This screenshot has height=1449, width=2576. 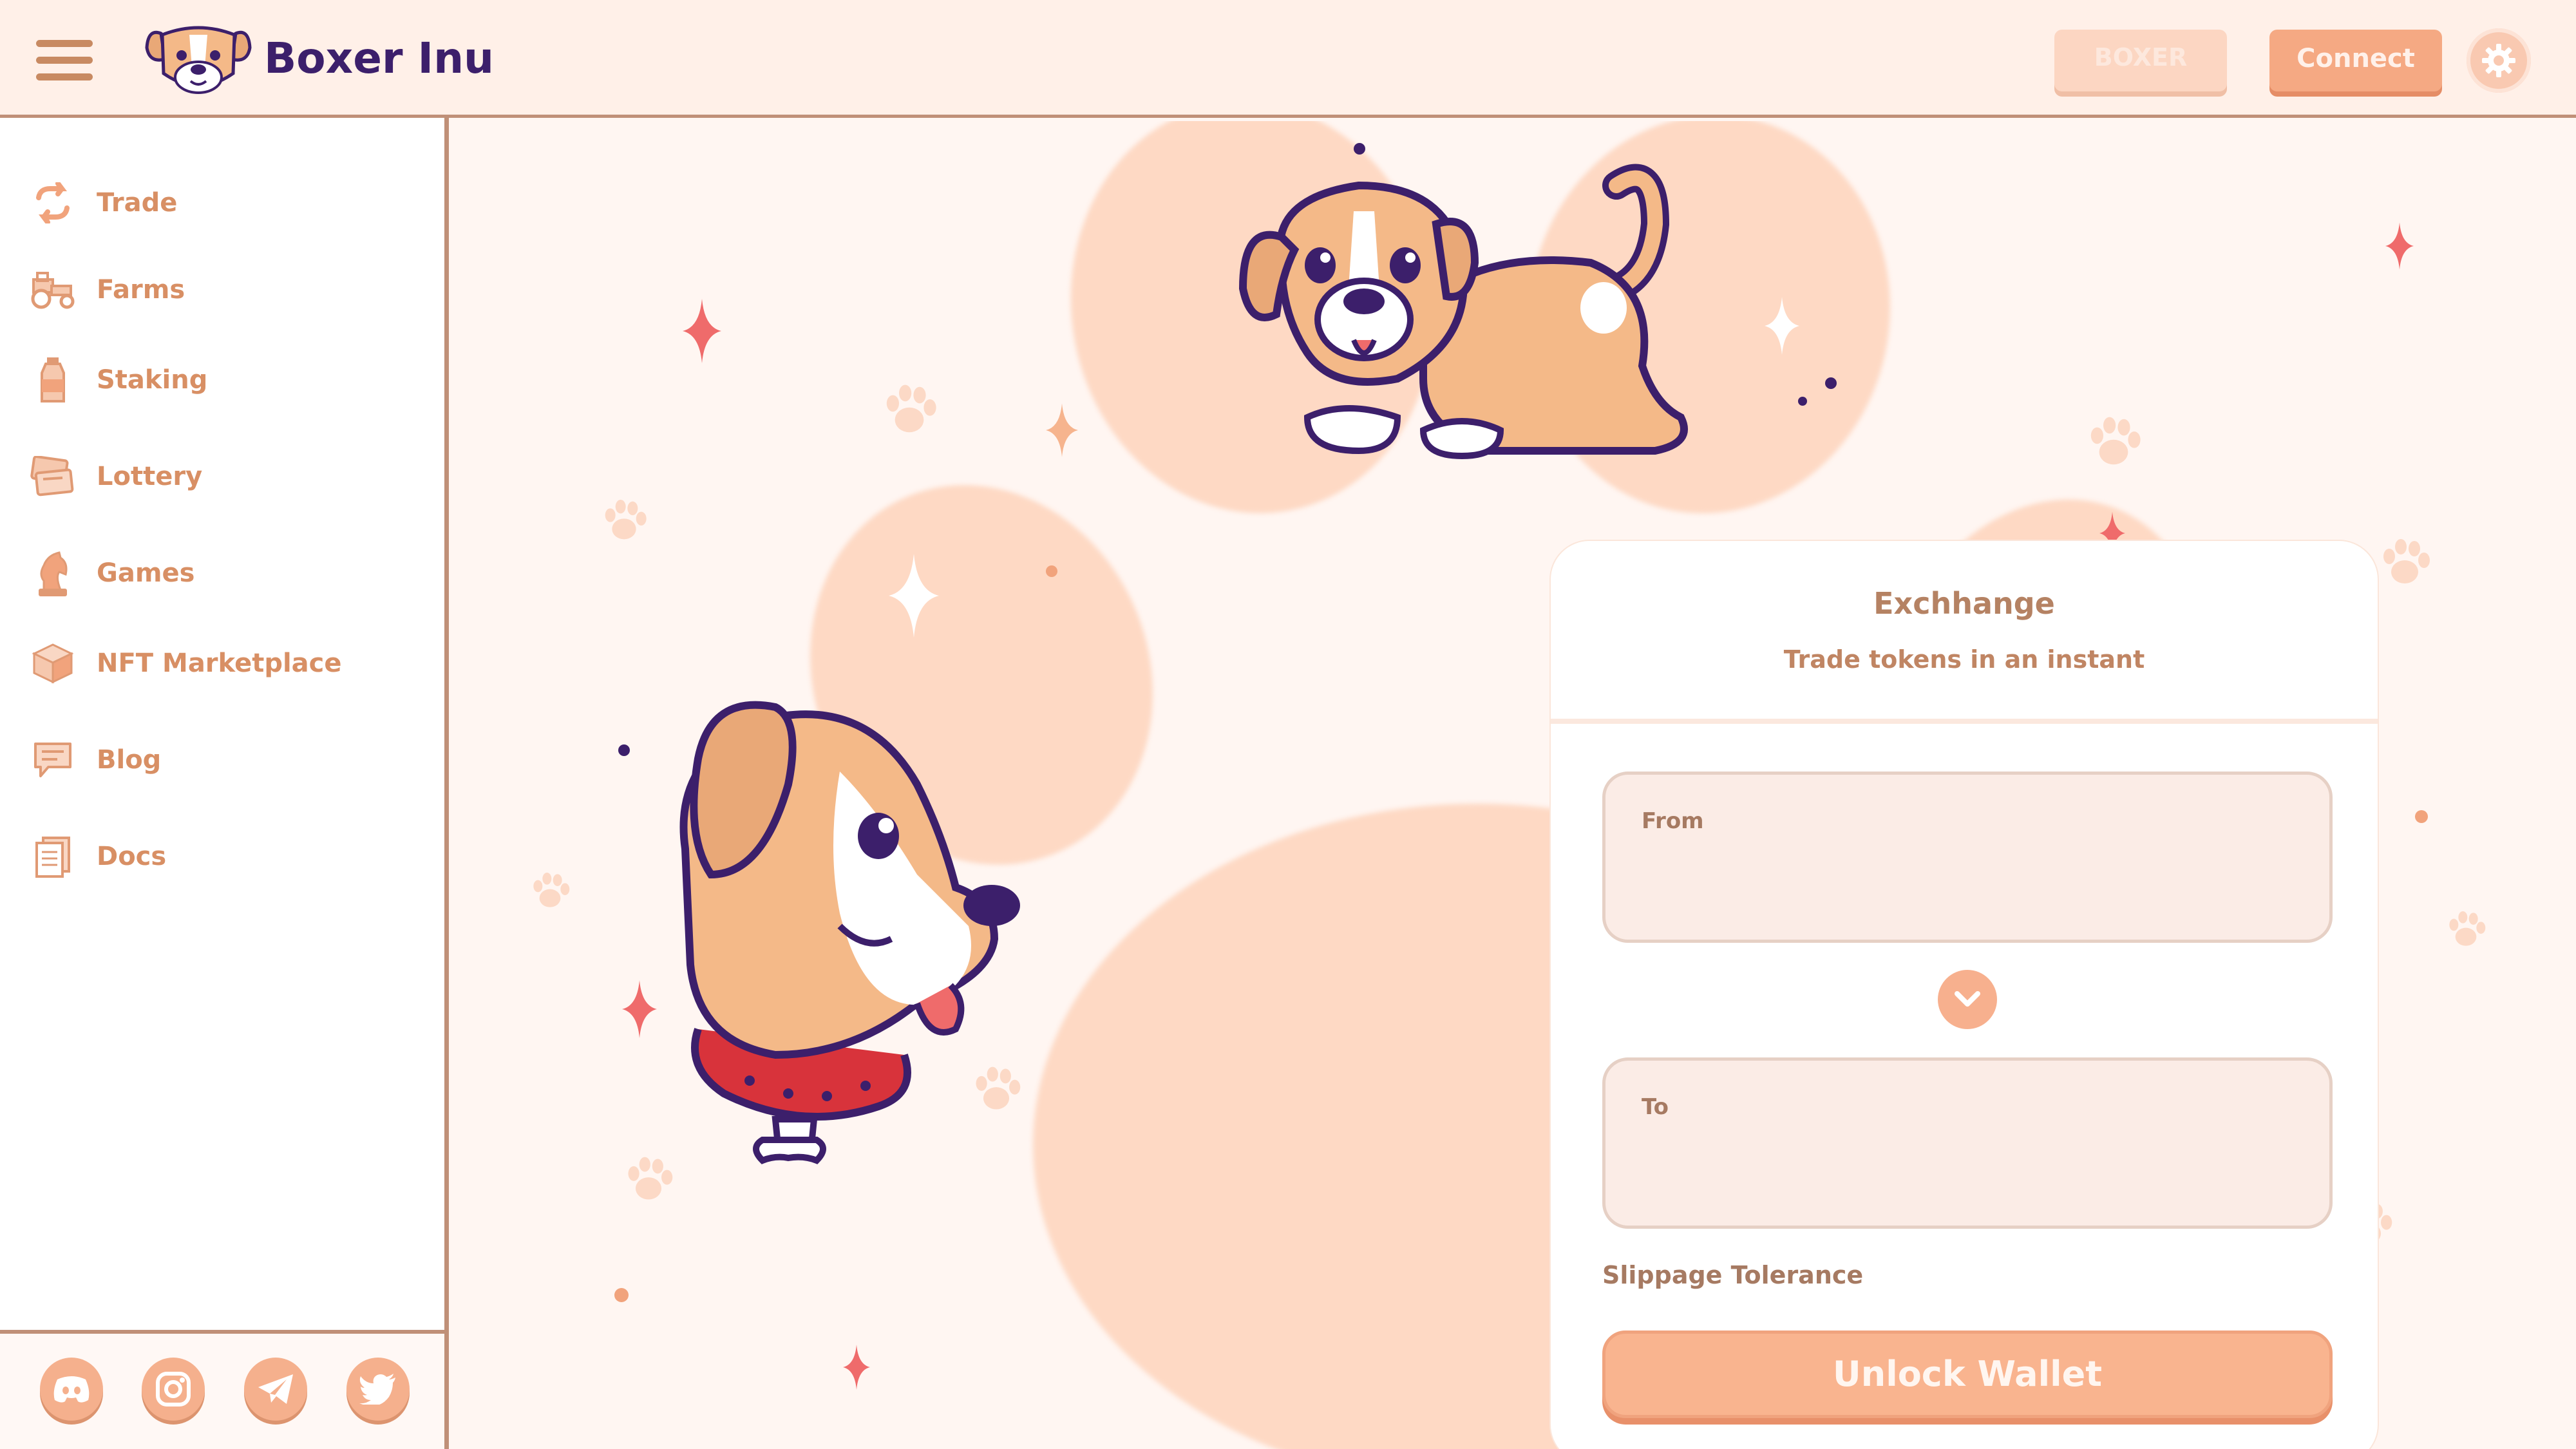 What do you see at coordinates (95, 760) in the screenshot?
I see `sidebar-item-blog: Blog` at bounding box center [95, 760].